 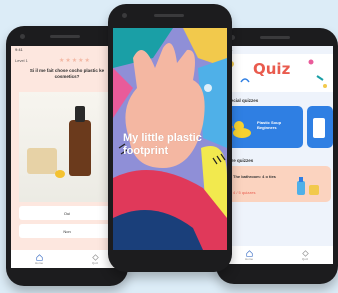 I want to click on answer-option-yes: Oui, so click(x=67, y=213).